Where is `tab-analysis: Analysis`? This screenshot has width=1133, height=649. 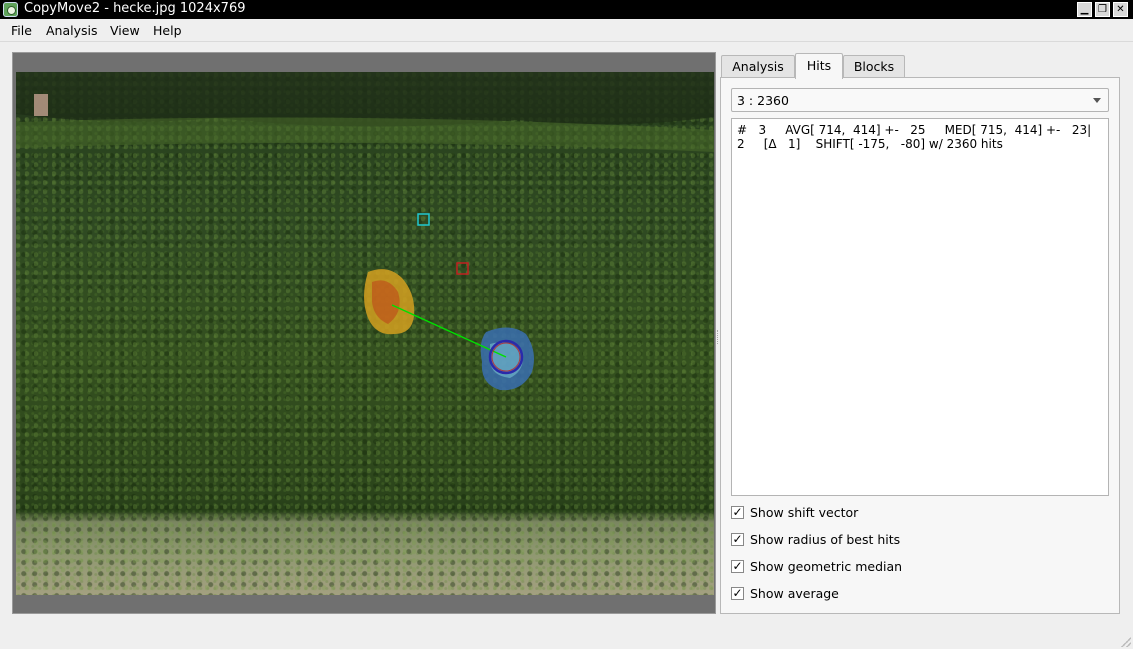
tab-analysis: Analysis is located at coordinates (758, 66).